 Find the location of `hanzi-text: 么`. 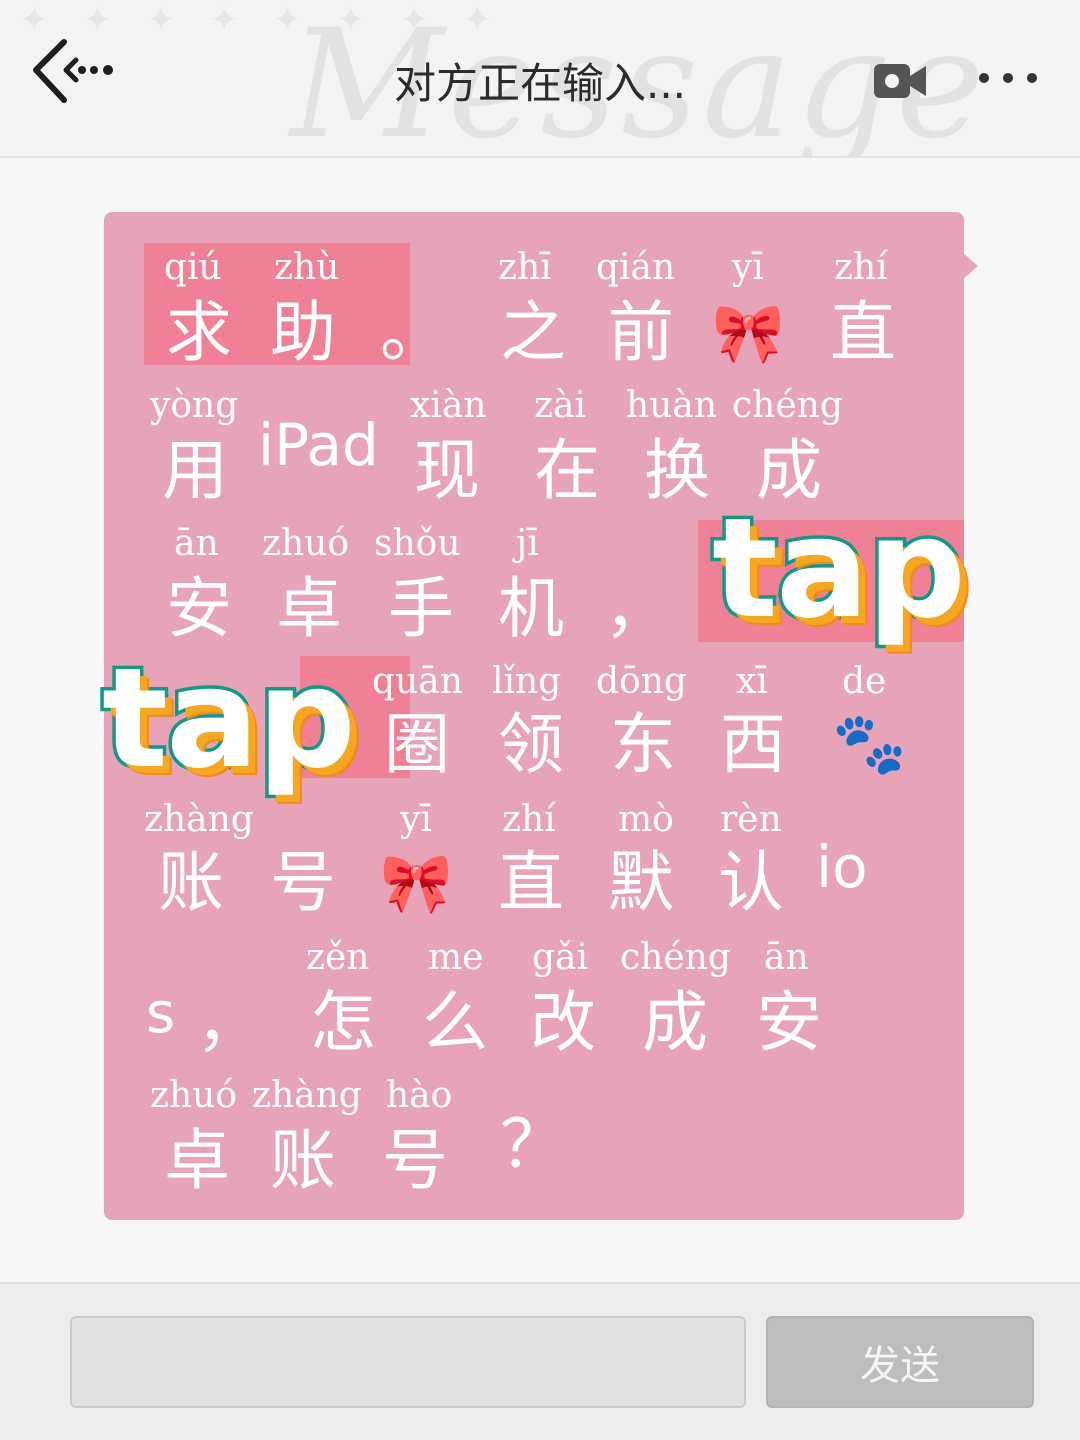

hanzi-text: 么 is located at coordinates (455, 1022).